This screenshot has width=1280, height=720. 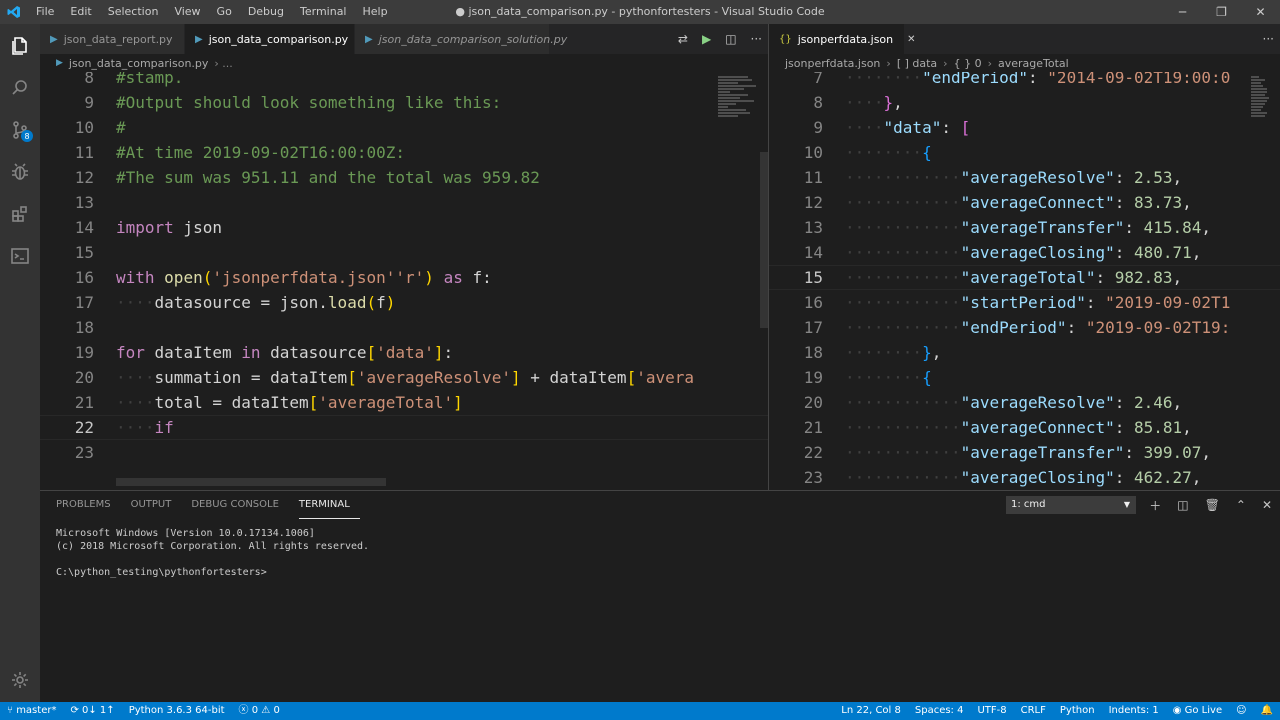 What do you see at coordinates (404, 152) in the screenshot?
I see `code-line: 11 #At time 2019-09-02T16:00:00Z:` at bounding box center [404, 152].